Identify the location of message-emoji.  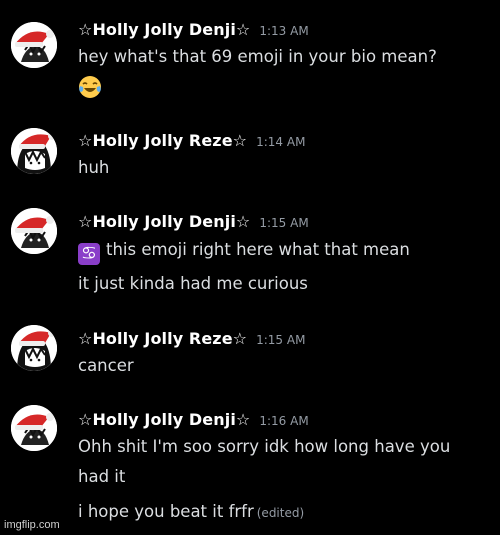
(90, 89).